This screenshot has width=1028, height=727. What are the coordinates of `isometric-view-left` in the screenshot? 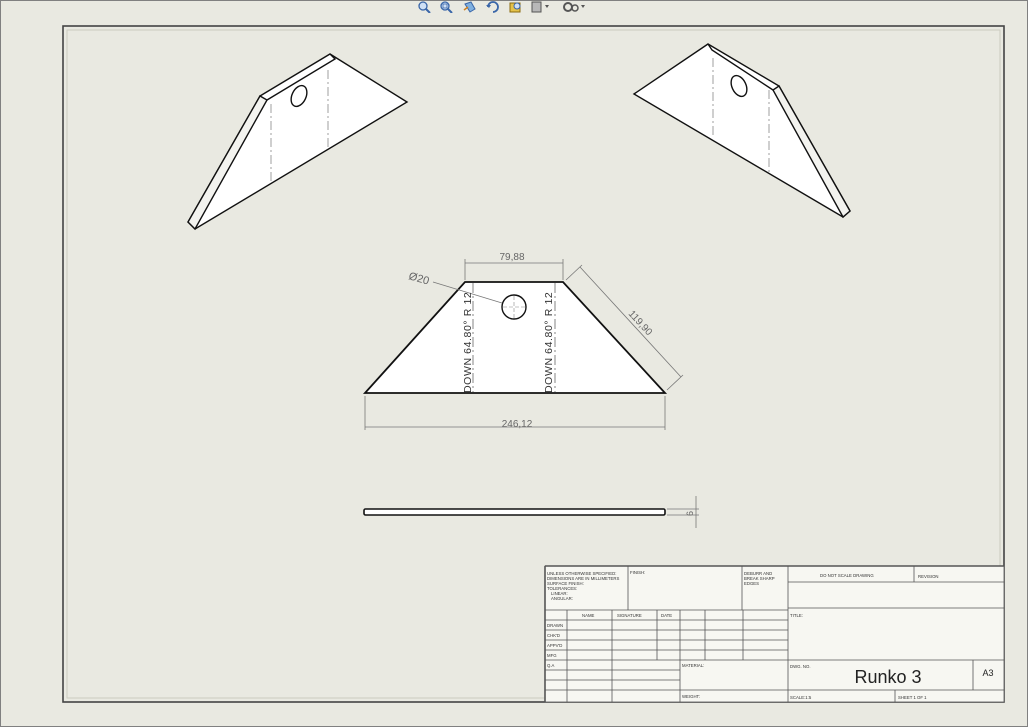 It's located at (298, 142).